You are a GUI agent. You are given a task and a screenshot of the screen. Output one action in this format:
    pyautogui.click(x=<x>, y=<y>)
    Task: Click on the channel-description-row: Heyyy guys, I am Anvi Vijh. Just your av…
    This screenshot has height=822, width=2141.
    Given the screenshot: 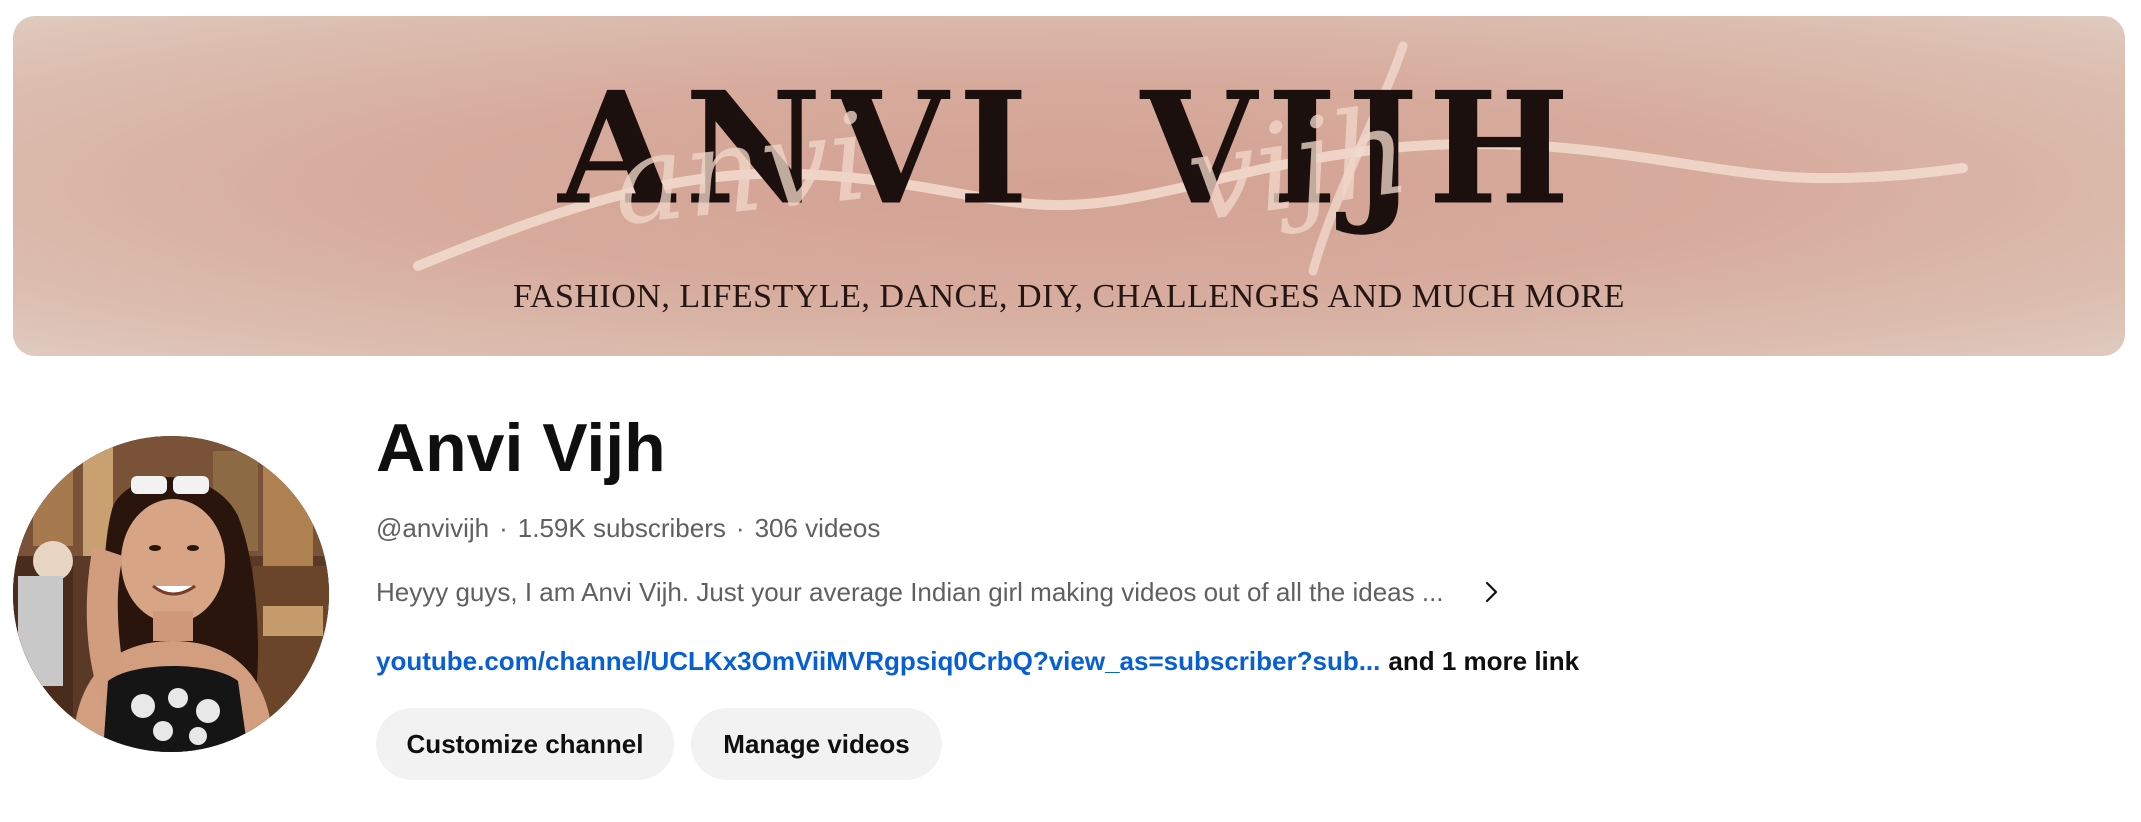 What is the action you would take?
    pyautogui.click(x=942, y=592)
    